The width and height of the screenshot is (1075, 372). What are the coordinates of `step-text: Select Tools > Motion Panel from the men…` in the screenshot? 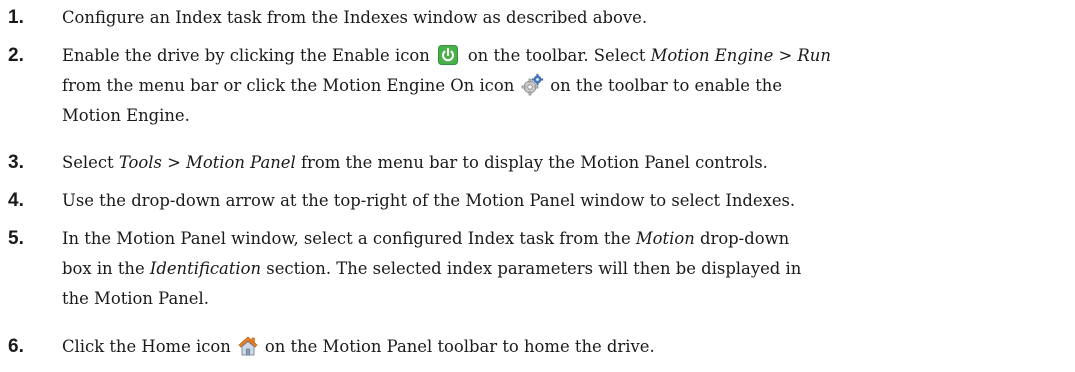 It's located at (567, 163).